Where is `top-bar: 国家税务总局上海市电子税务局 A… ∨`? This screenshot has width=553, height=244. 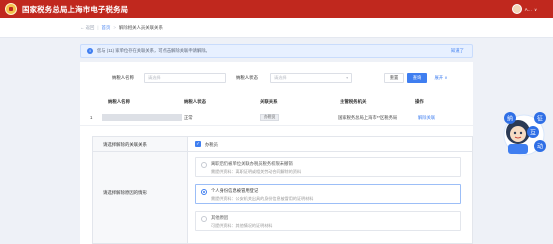
top-bar: 国家税务总局上海市电子税务局 A… ∨ is located at coordinates (276, 9).